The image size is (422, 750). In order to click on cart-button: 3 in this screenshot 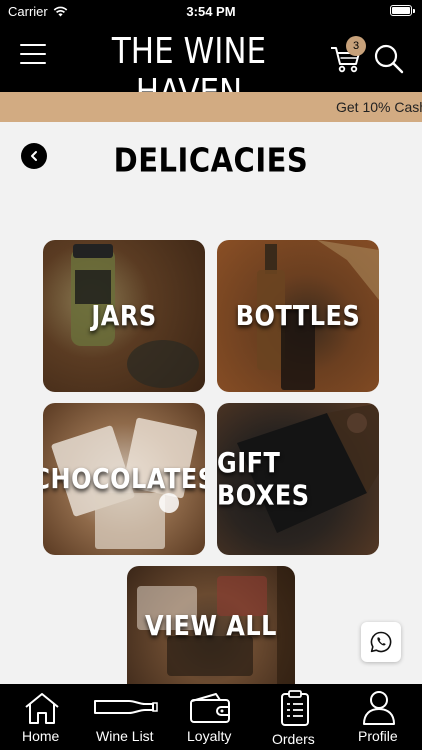, I will do `click(348, 54)`.